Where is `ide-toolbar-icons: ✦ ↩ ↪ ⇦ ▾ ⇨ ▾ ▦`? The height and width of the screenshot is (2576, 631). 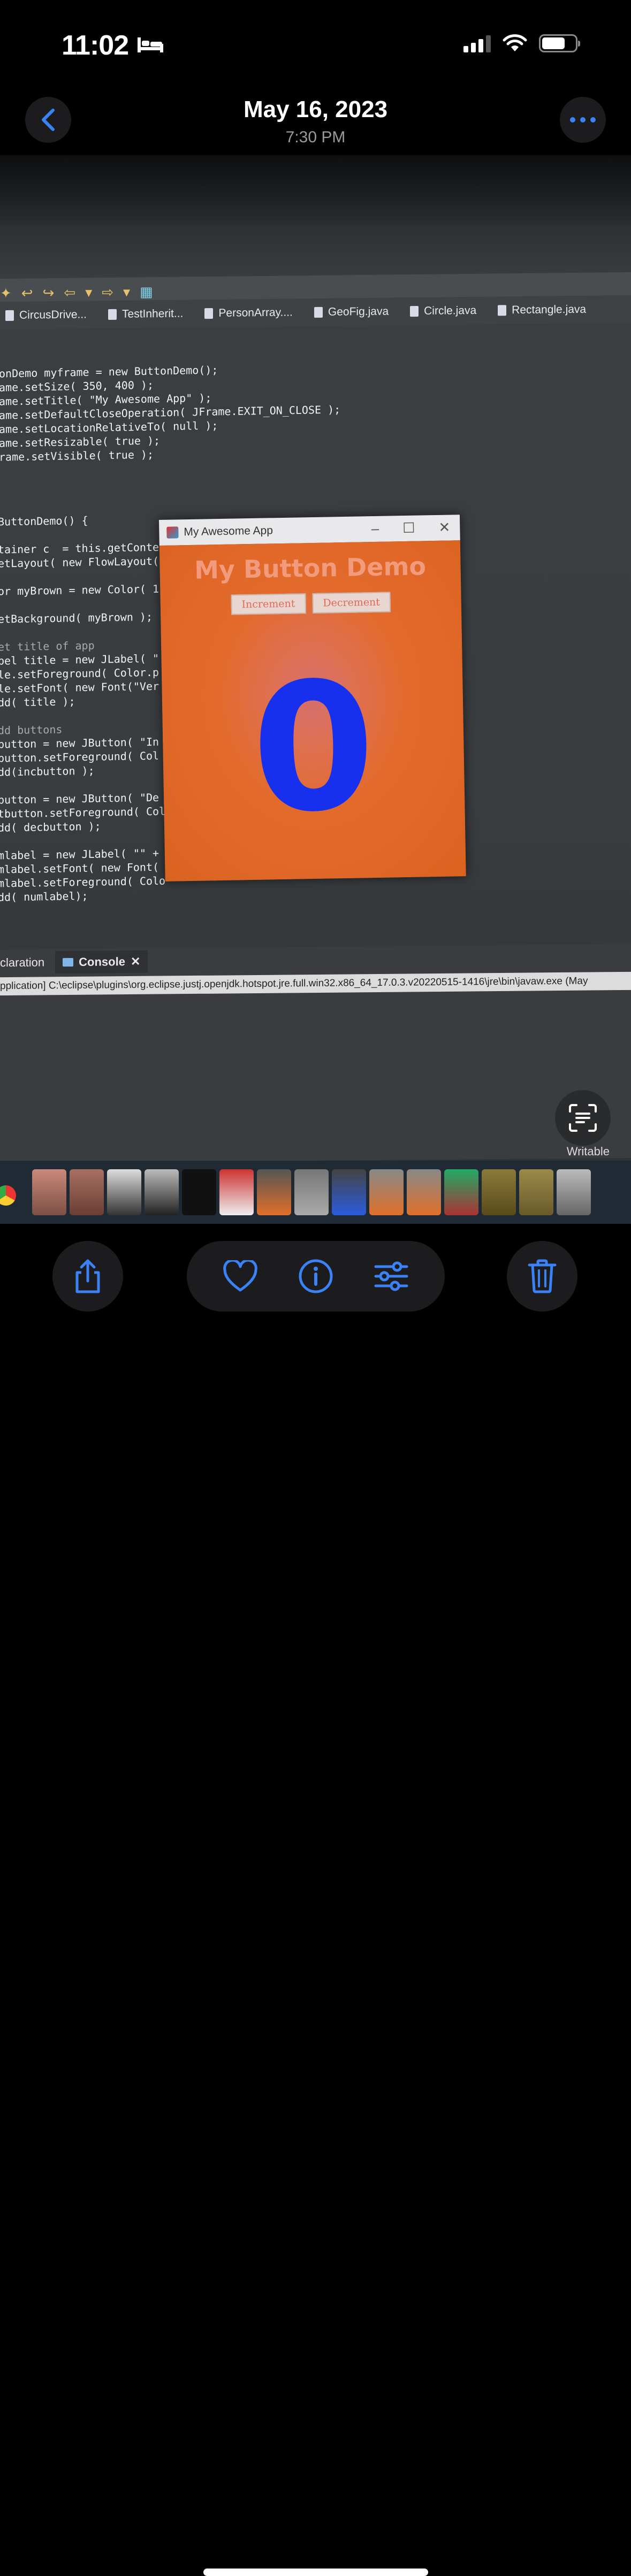 ide-toolbar-icons: ✦ ↩ ↪ ⇦ ▾ ⇨ ▾ ▦ is located at coordinates (76, 292).